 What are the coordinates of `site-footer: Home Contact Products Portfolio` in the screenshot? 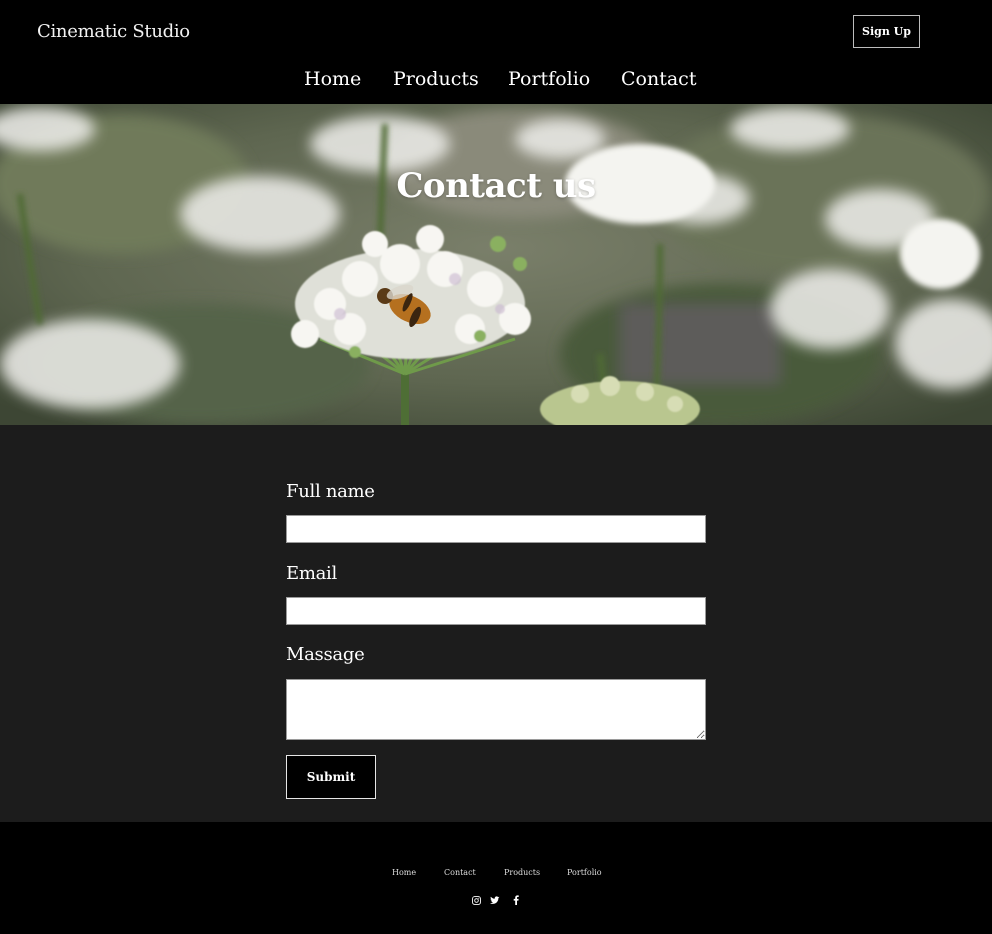 It's located at (496, 878).